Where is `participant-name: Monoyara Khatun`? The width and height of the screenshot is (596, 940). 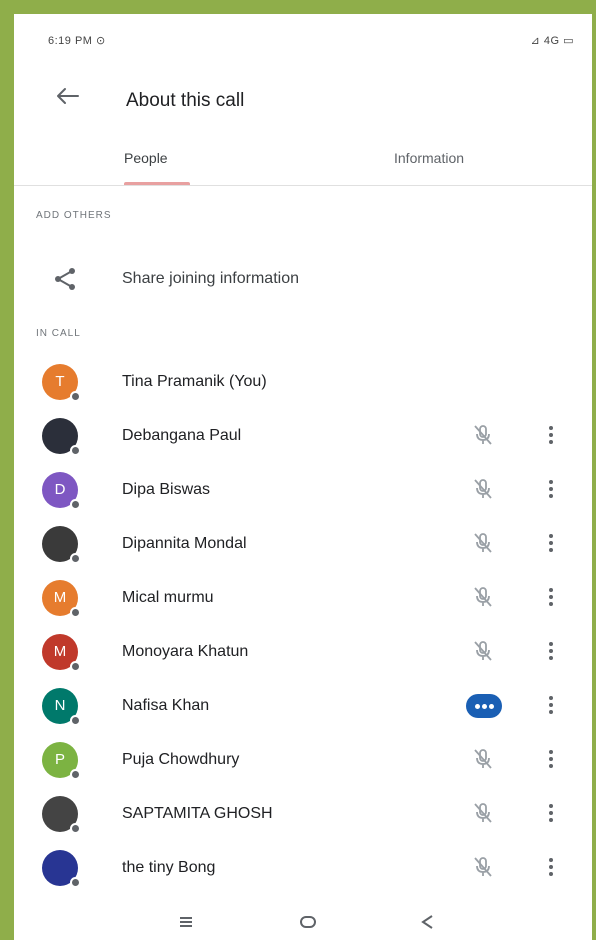
participant-name: Monoyara Khatun is located at coordinates (185, 651).